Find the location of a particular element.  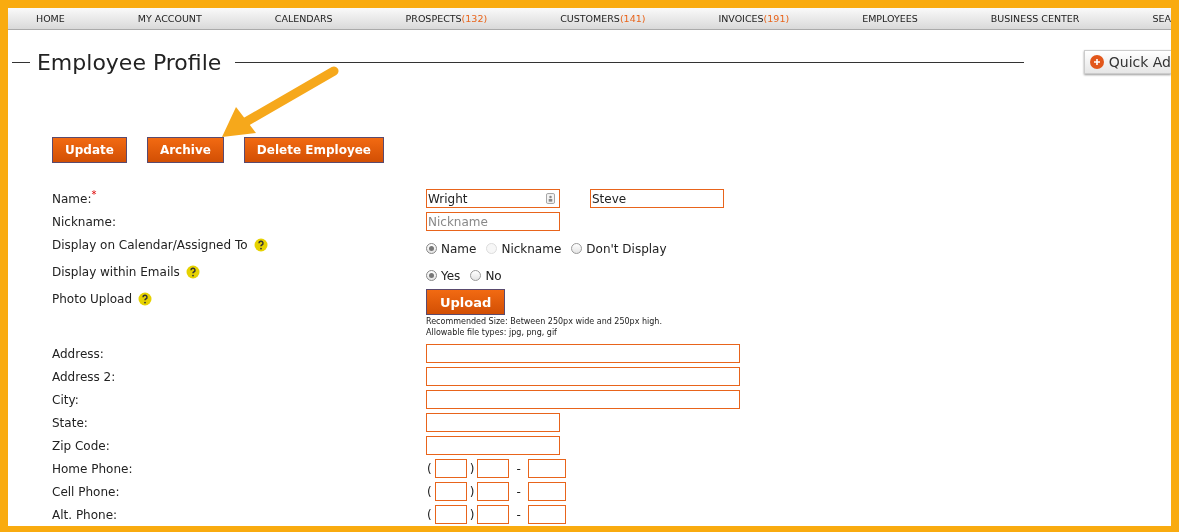

field-label: State: is located at coordinates (70, 422).